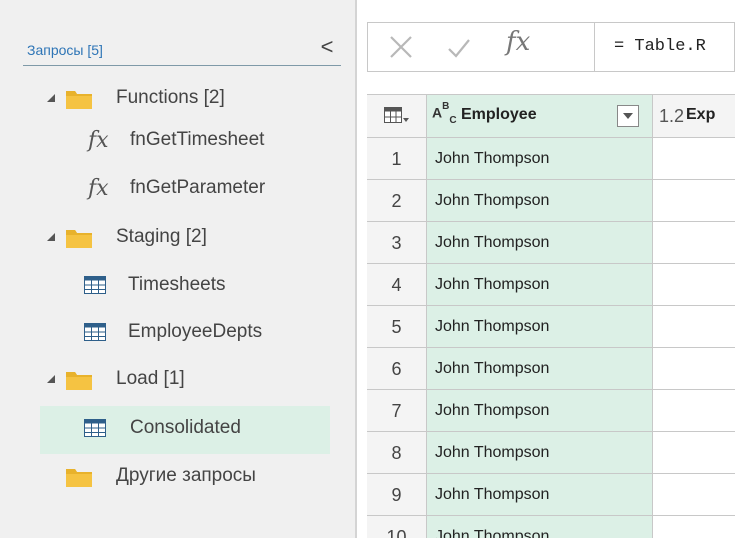 This screenshot has height=538, width=735. I want to click on column-header-exp: 1.2 Exp, so click(694, 116).